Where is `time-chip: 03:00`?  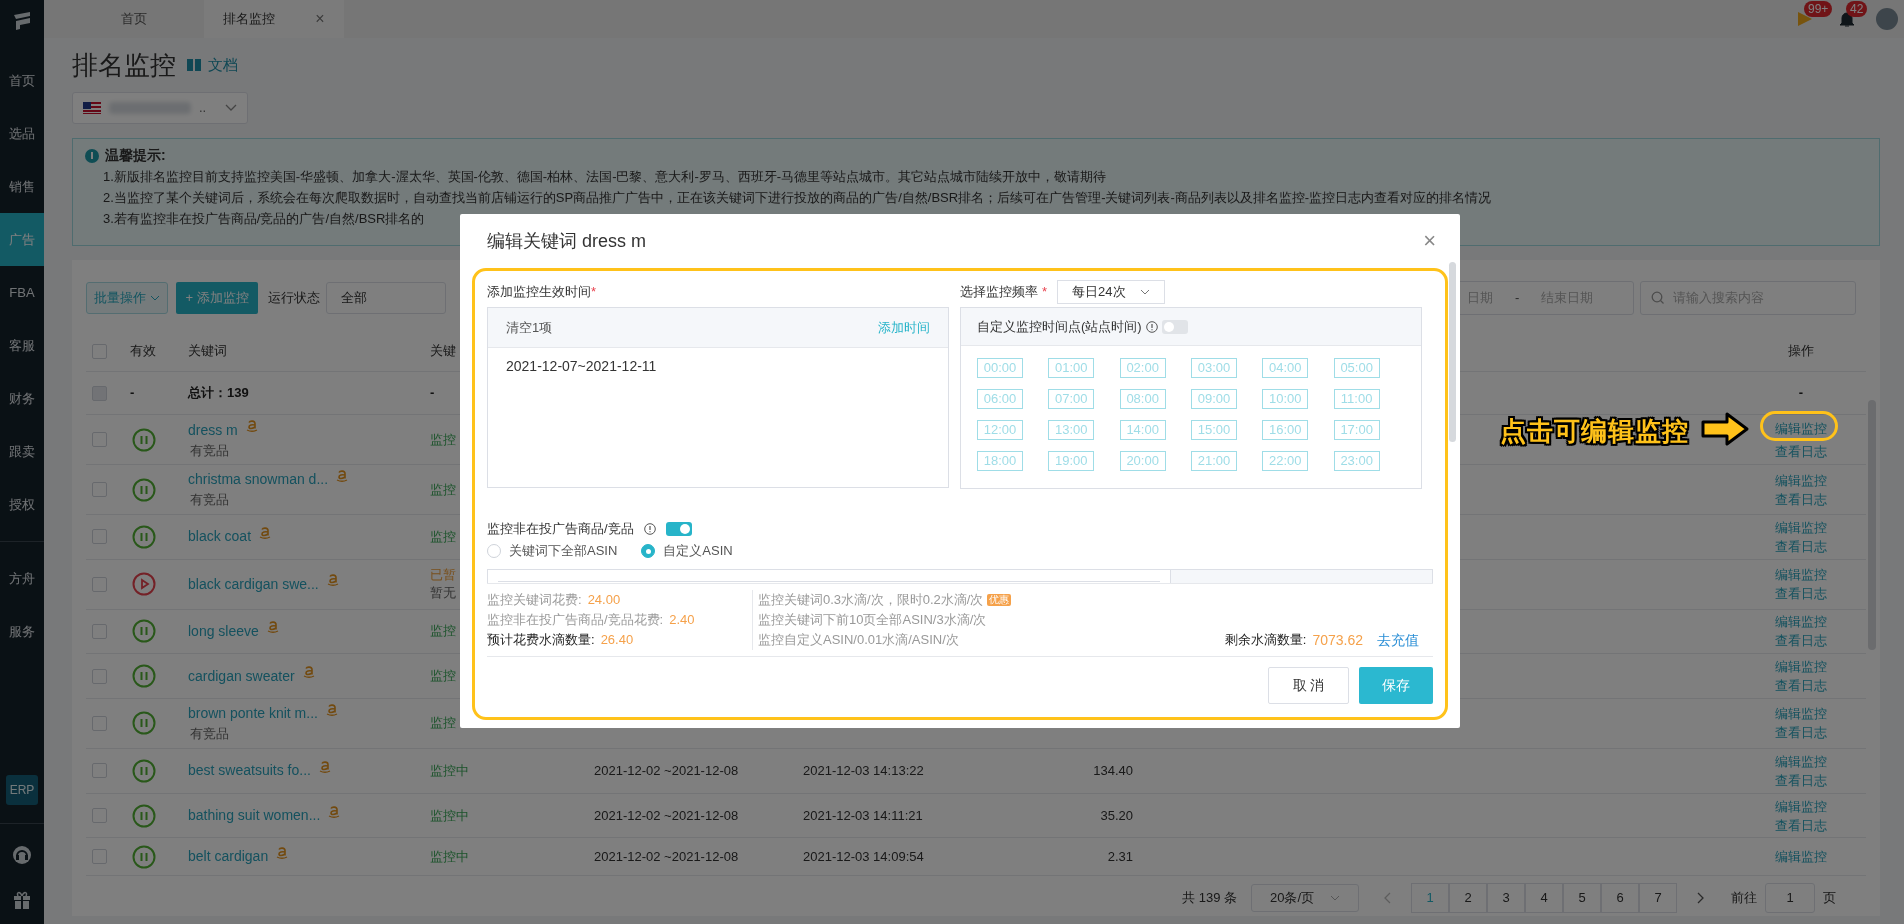
time-chip: 03:00 is located at coordinates (1214, 368).